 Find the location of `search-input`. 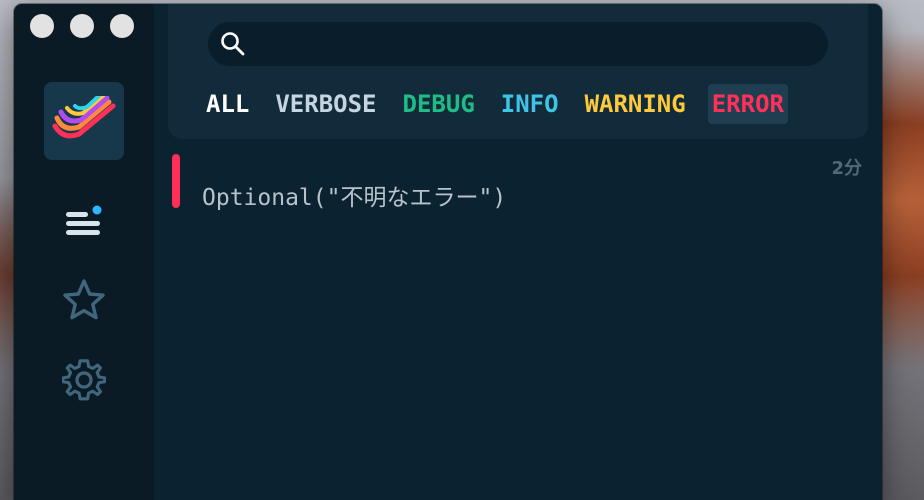

search-input is located at coordinates (534, 45).